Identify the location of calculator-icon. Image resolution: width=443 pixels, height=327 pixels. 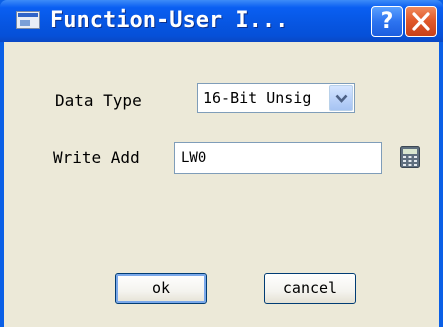
(410, 157).